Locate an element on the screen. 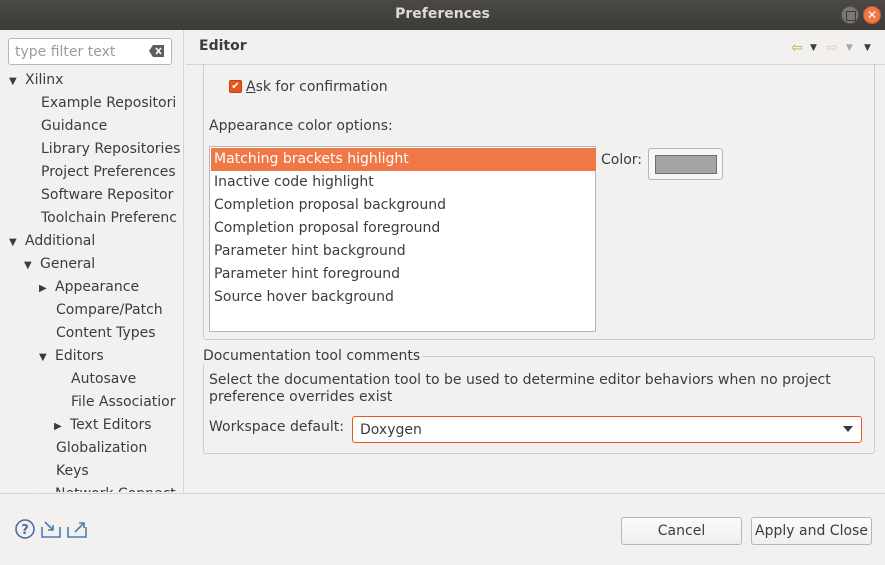 The height and width of the screenshot is (565, 885). tree-item: Software Repositor is located at coordinates (98, 197).